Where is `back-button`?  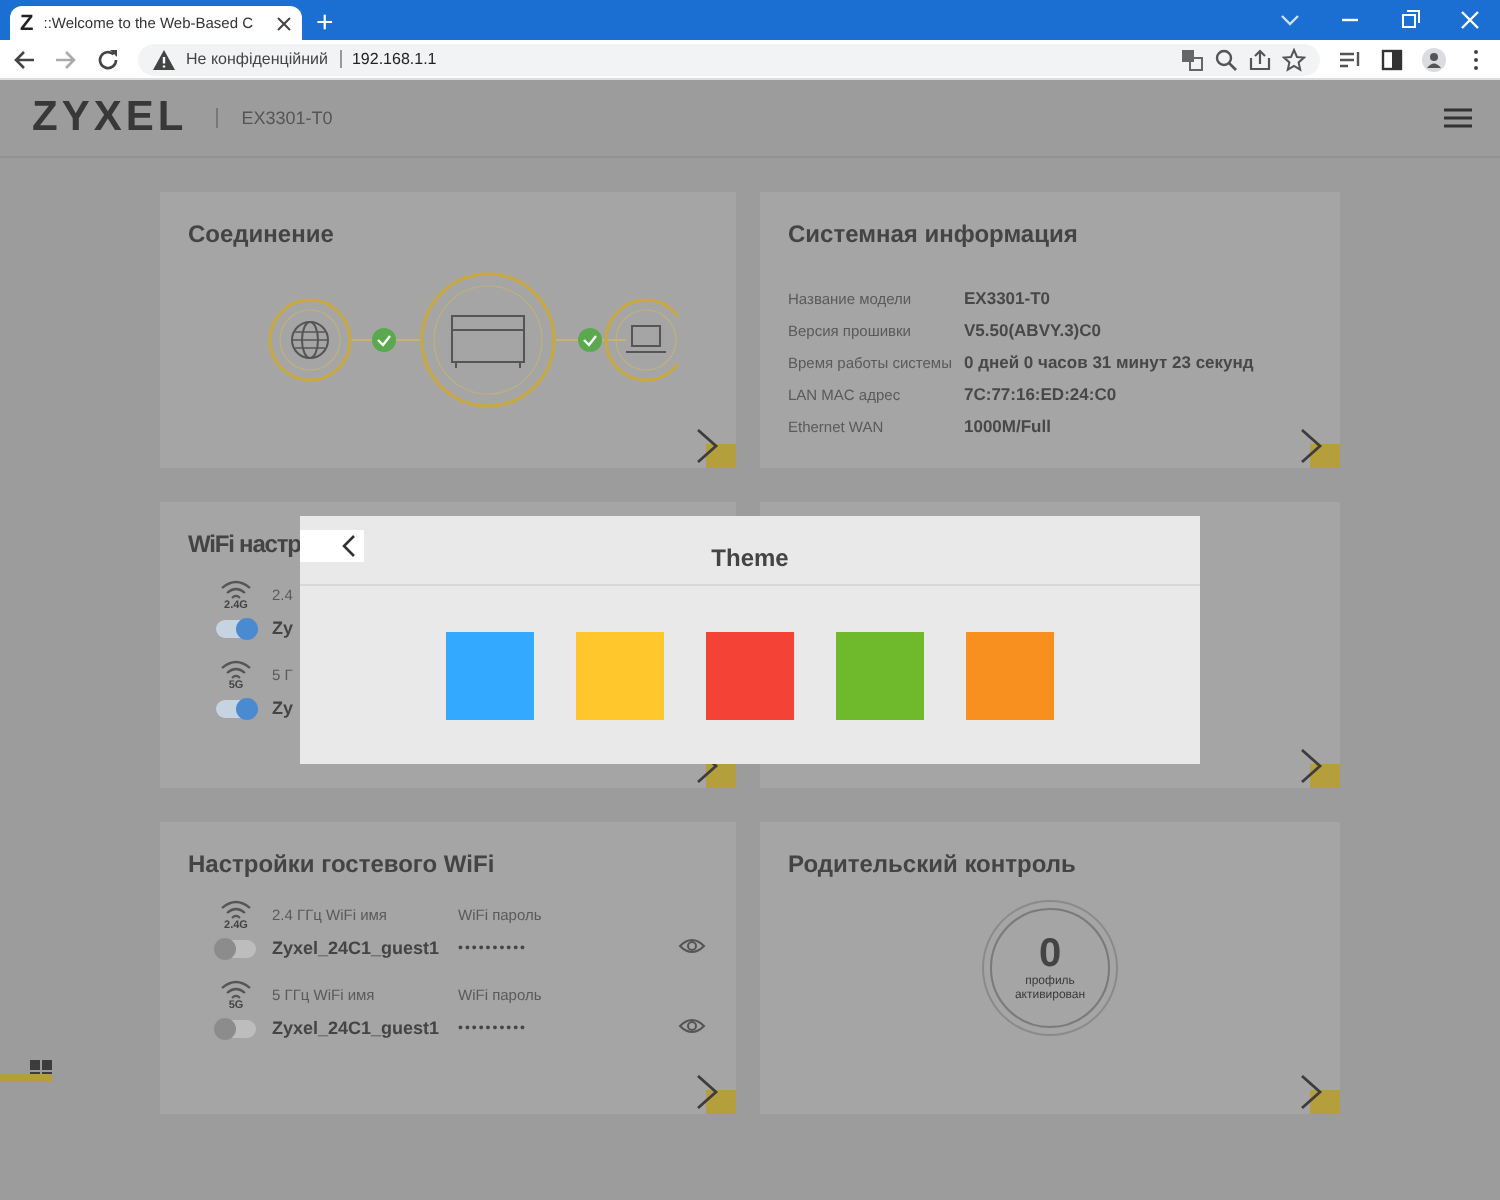
back-button is located at coordinates (332, 546).